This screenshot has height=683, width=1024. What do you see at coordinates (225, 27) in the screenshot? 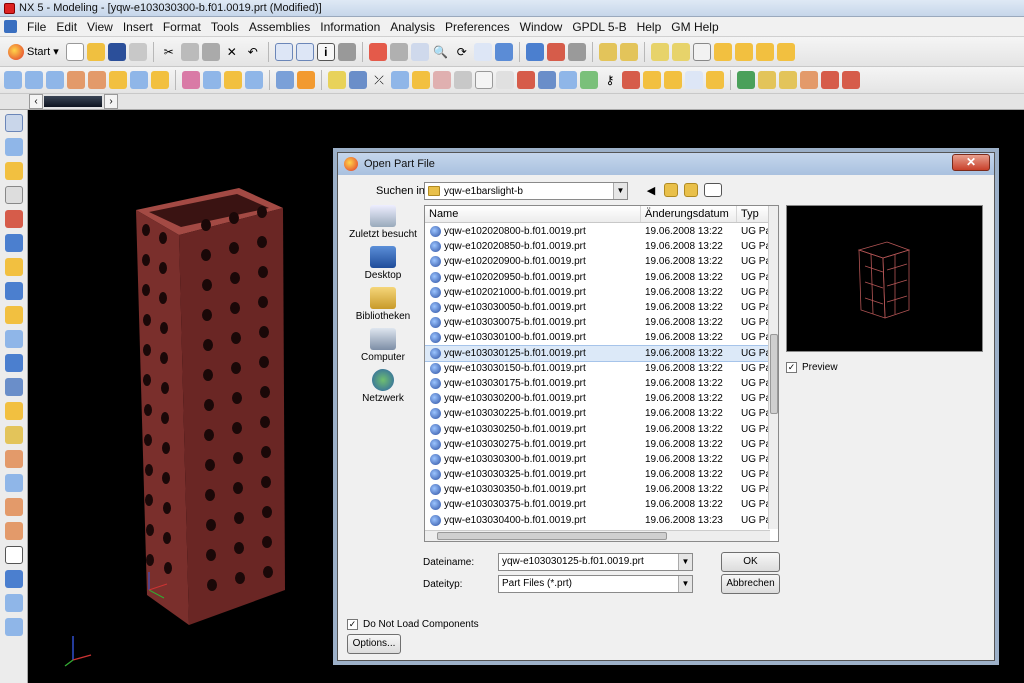
I see `menu-tools: Tools` at bounding box center [225, 27].